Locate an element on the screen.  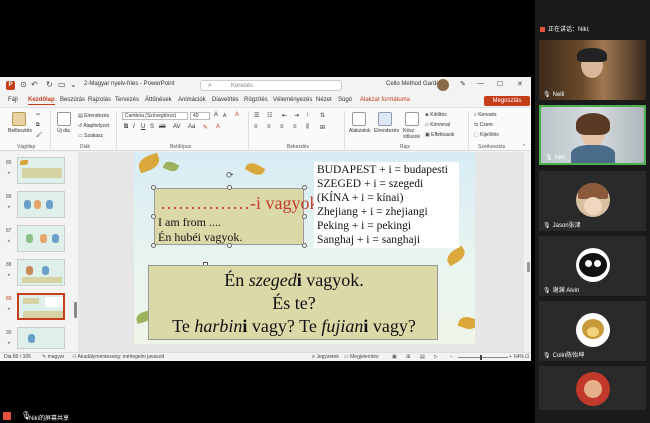
select-button: ⬚ Kijelölés is located at coordinates (486, 135).